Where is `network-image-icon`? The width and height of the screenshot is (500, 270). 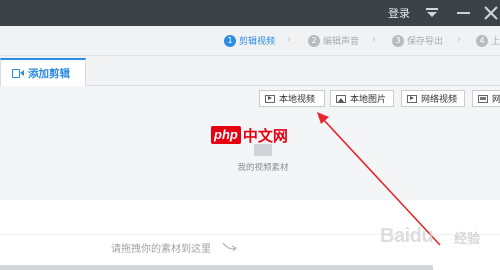 network-image-icon is located at coordinates (483, 98).